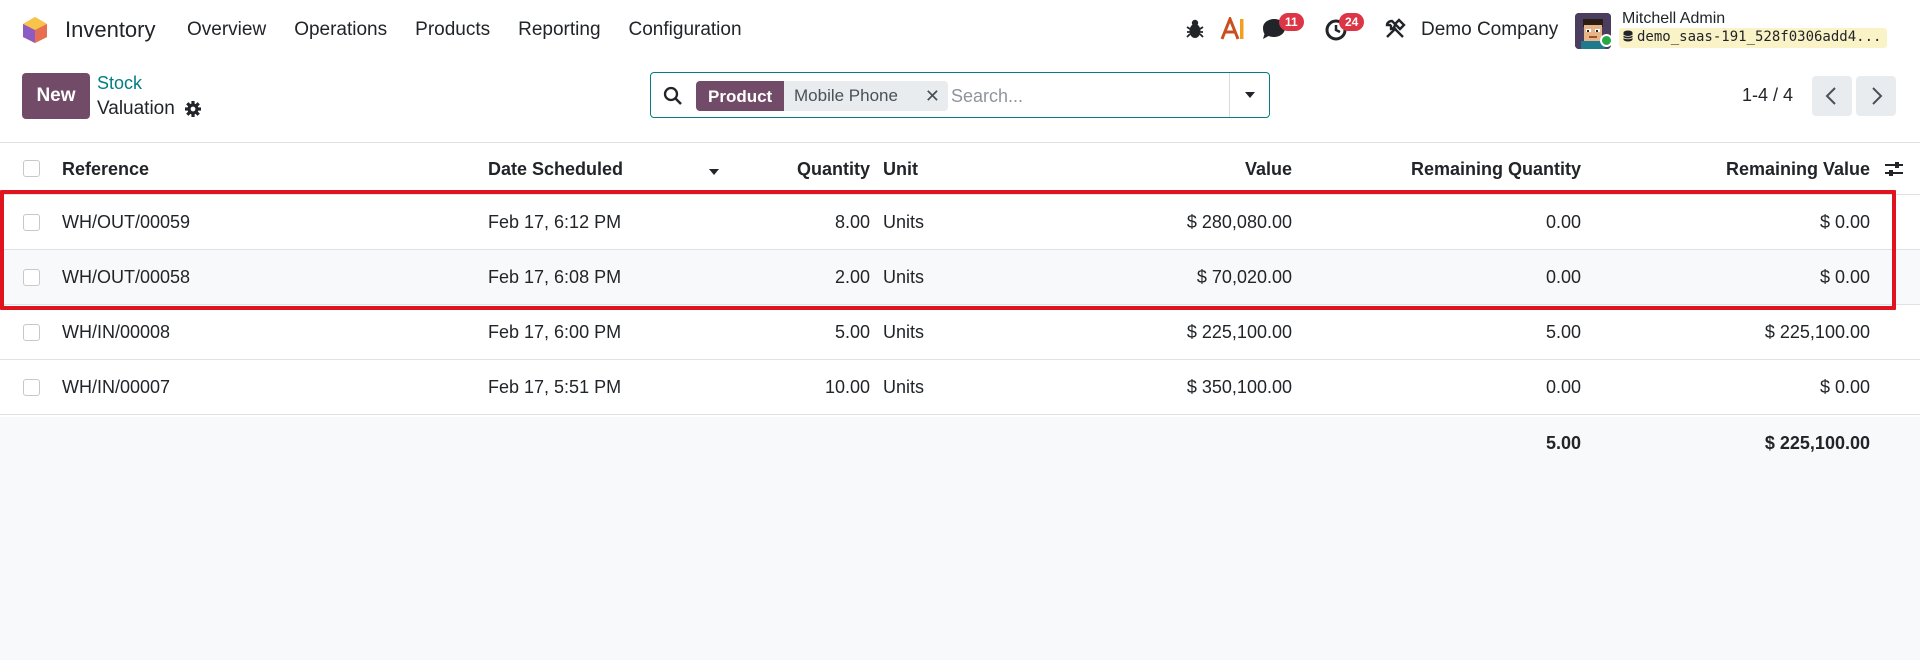 This screenshot has width=1920, height=660. Describe the element at coordinates (1628, 36) in the screenshot. I see `database-icon` at that location.